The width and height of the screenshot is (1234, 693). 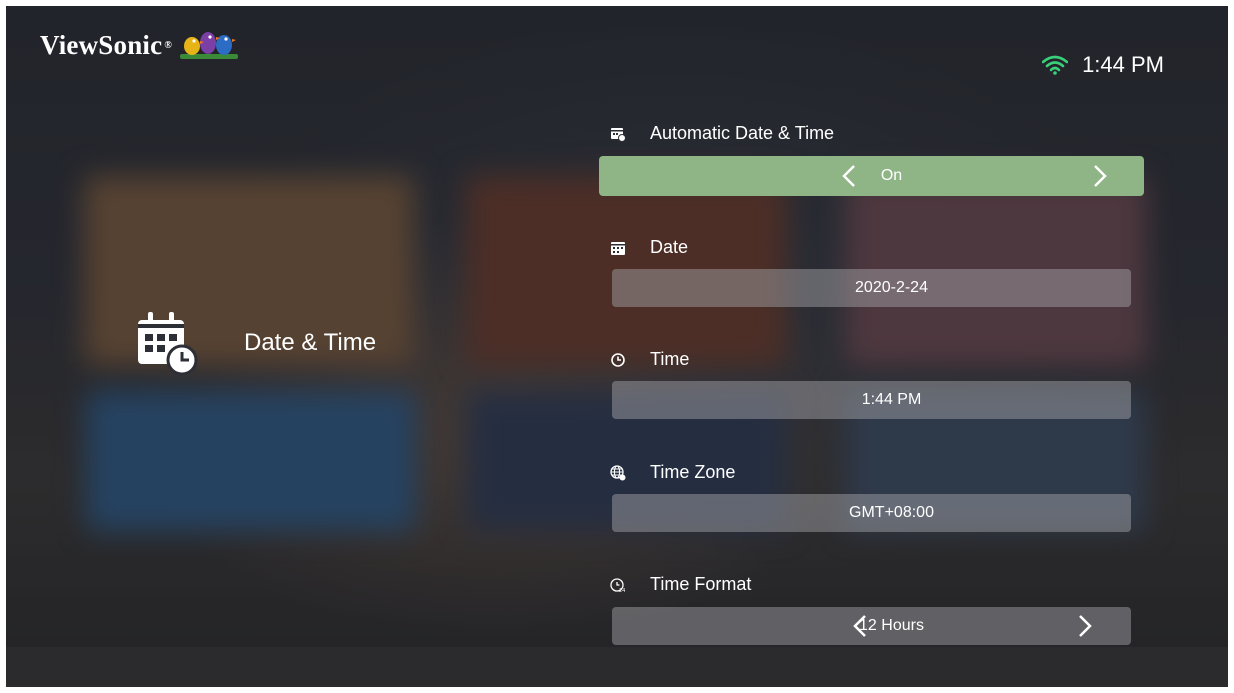 I want to click on setting-label-automatic-date-time: Automatic Date & Time, so click(x=722, y=133).